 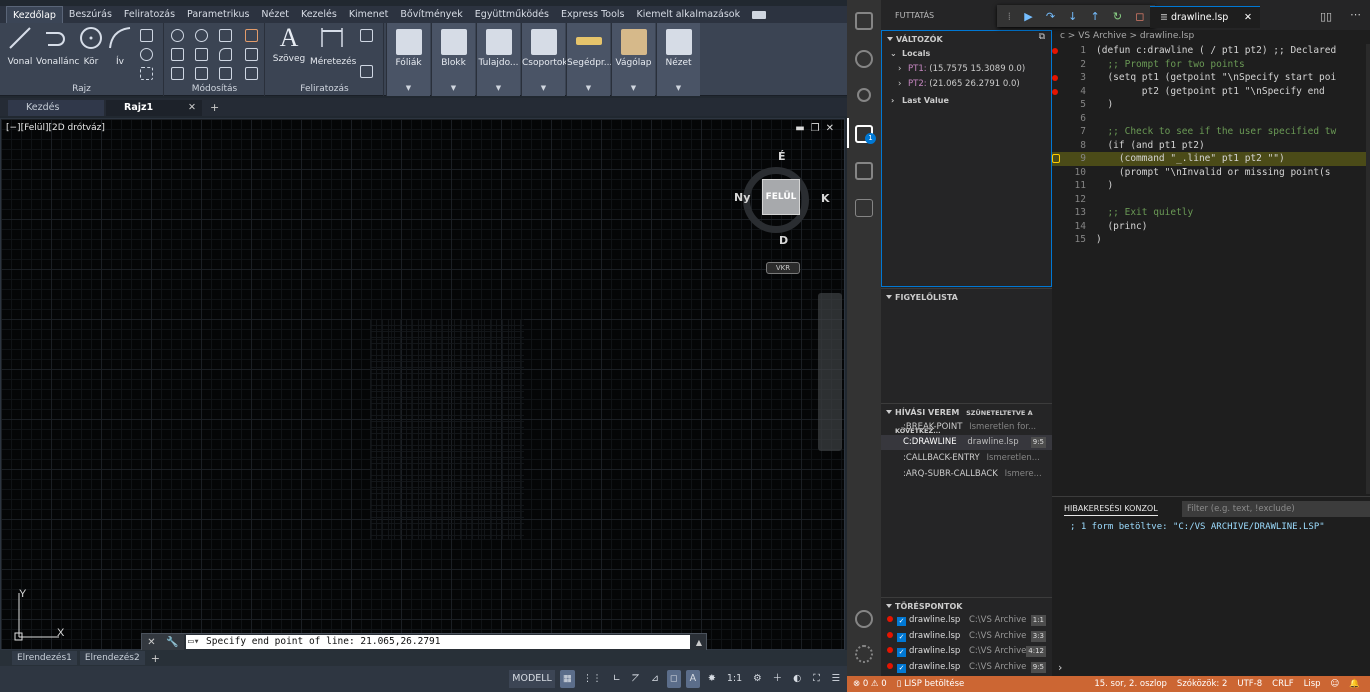 I want to click on ribbon-tab: Kezelés, so click(x=319, y=14).